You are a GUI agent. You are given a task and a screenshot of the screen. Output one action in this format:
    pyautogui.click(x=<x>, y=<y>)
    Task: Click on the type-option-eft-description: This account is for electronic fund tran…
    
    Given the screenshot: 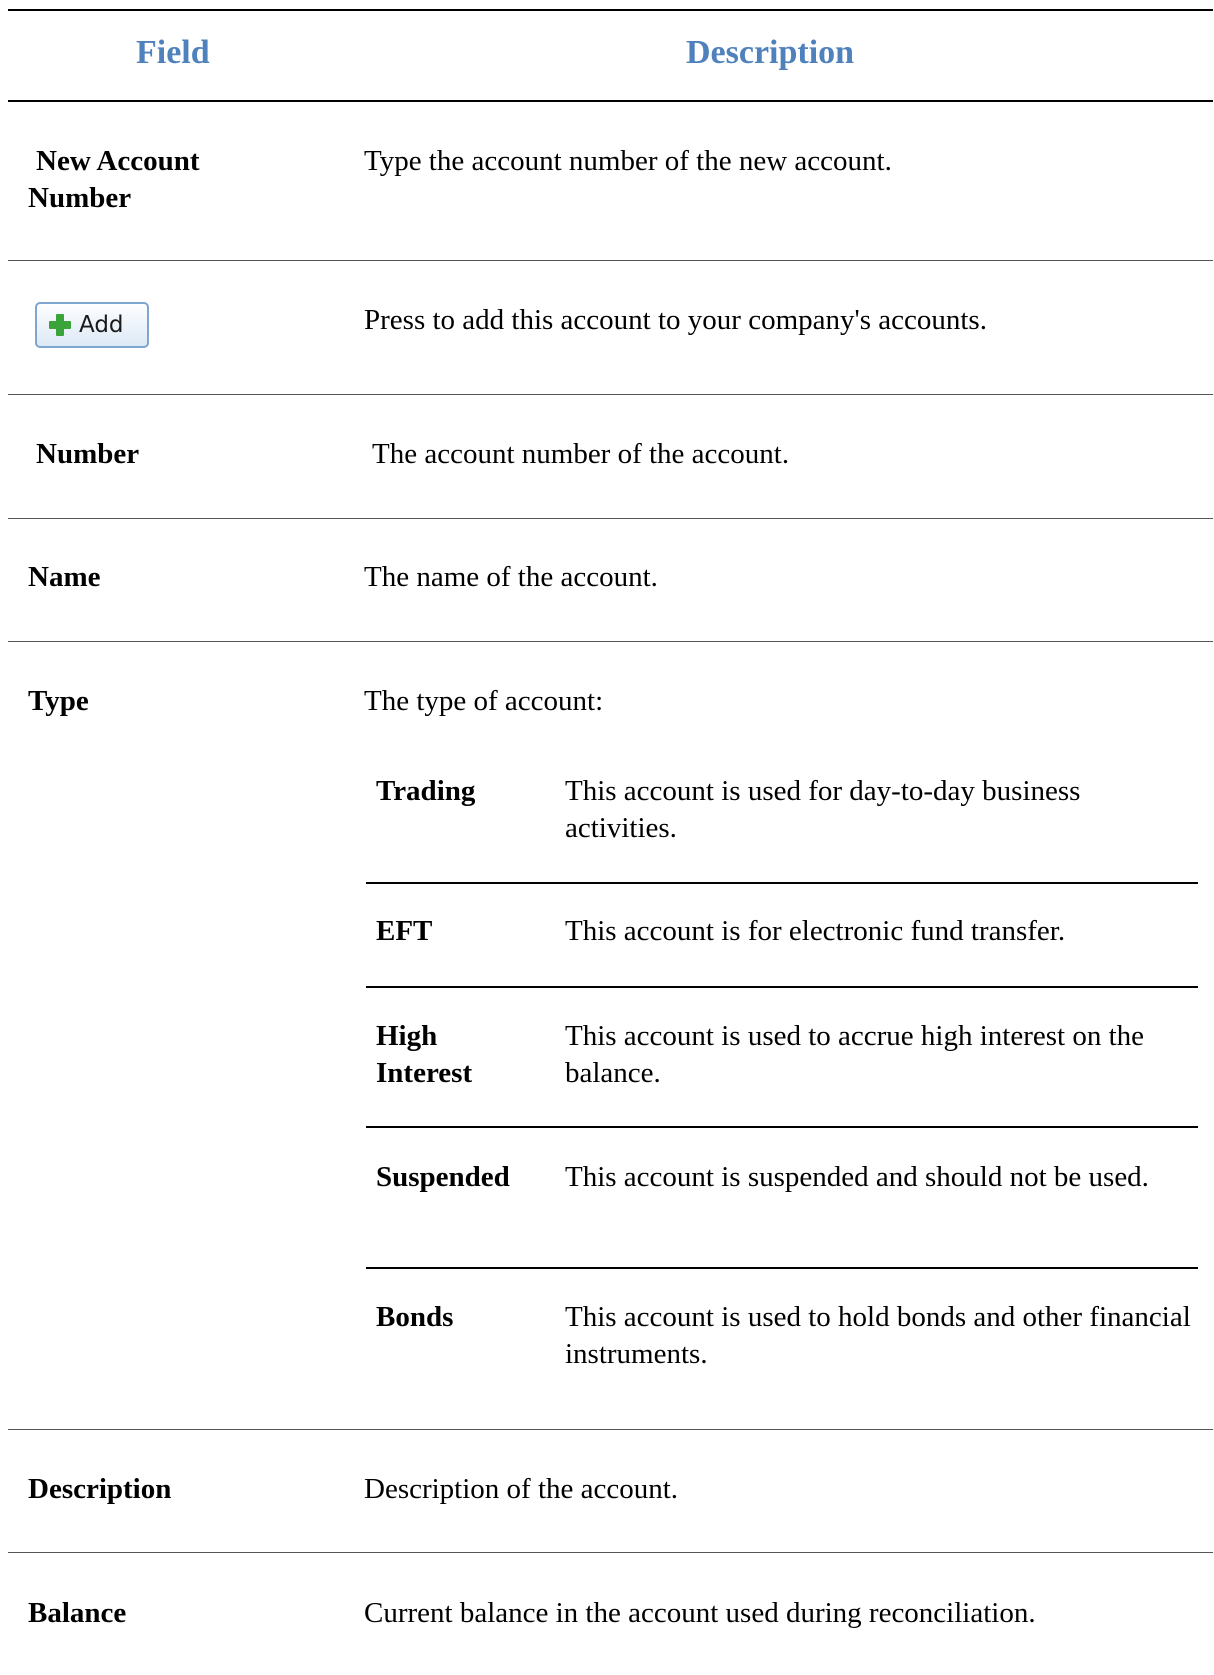 What is the action you would take?
    pyautogui.click(x=815, y=931)
    